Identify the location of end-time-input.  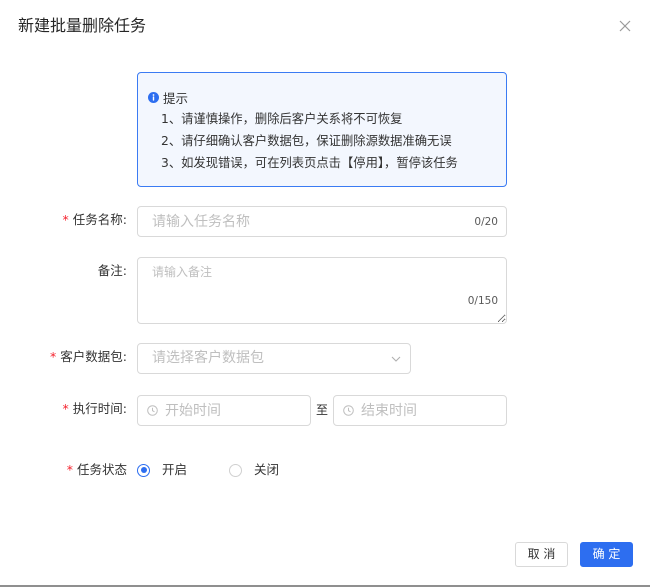
(420, 410).